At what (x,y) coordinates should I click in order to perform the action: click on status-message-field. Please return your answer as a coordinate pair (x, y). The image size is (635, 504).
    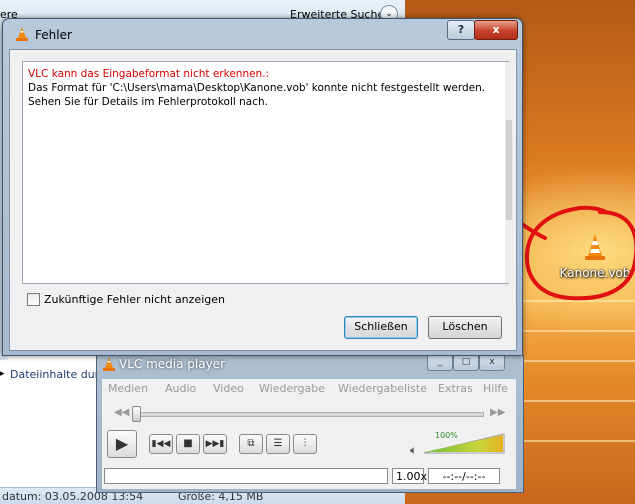
    Looking at the image, I should click on (246, 476).